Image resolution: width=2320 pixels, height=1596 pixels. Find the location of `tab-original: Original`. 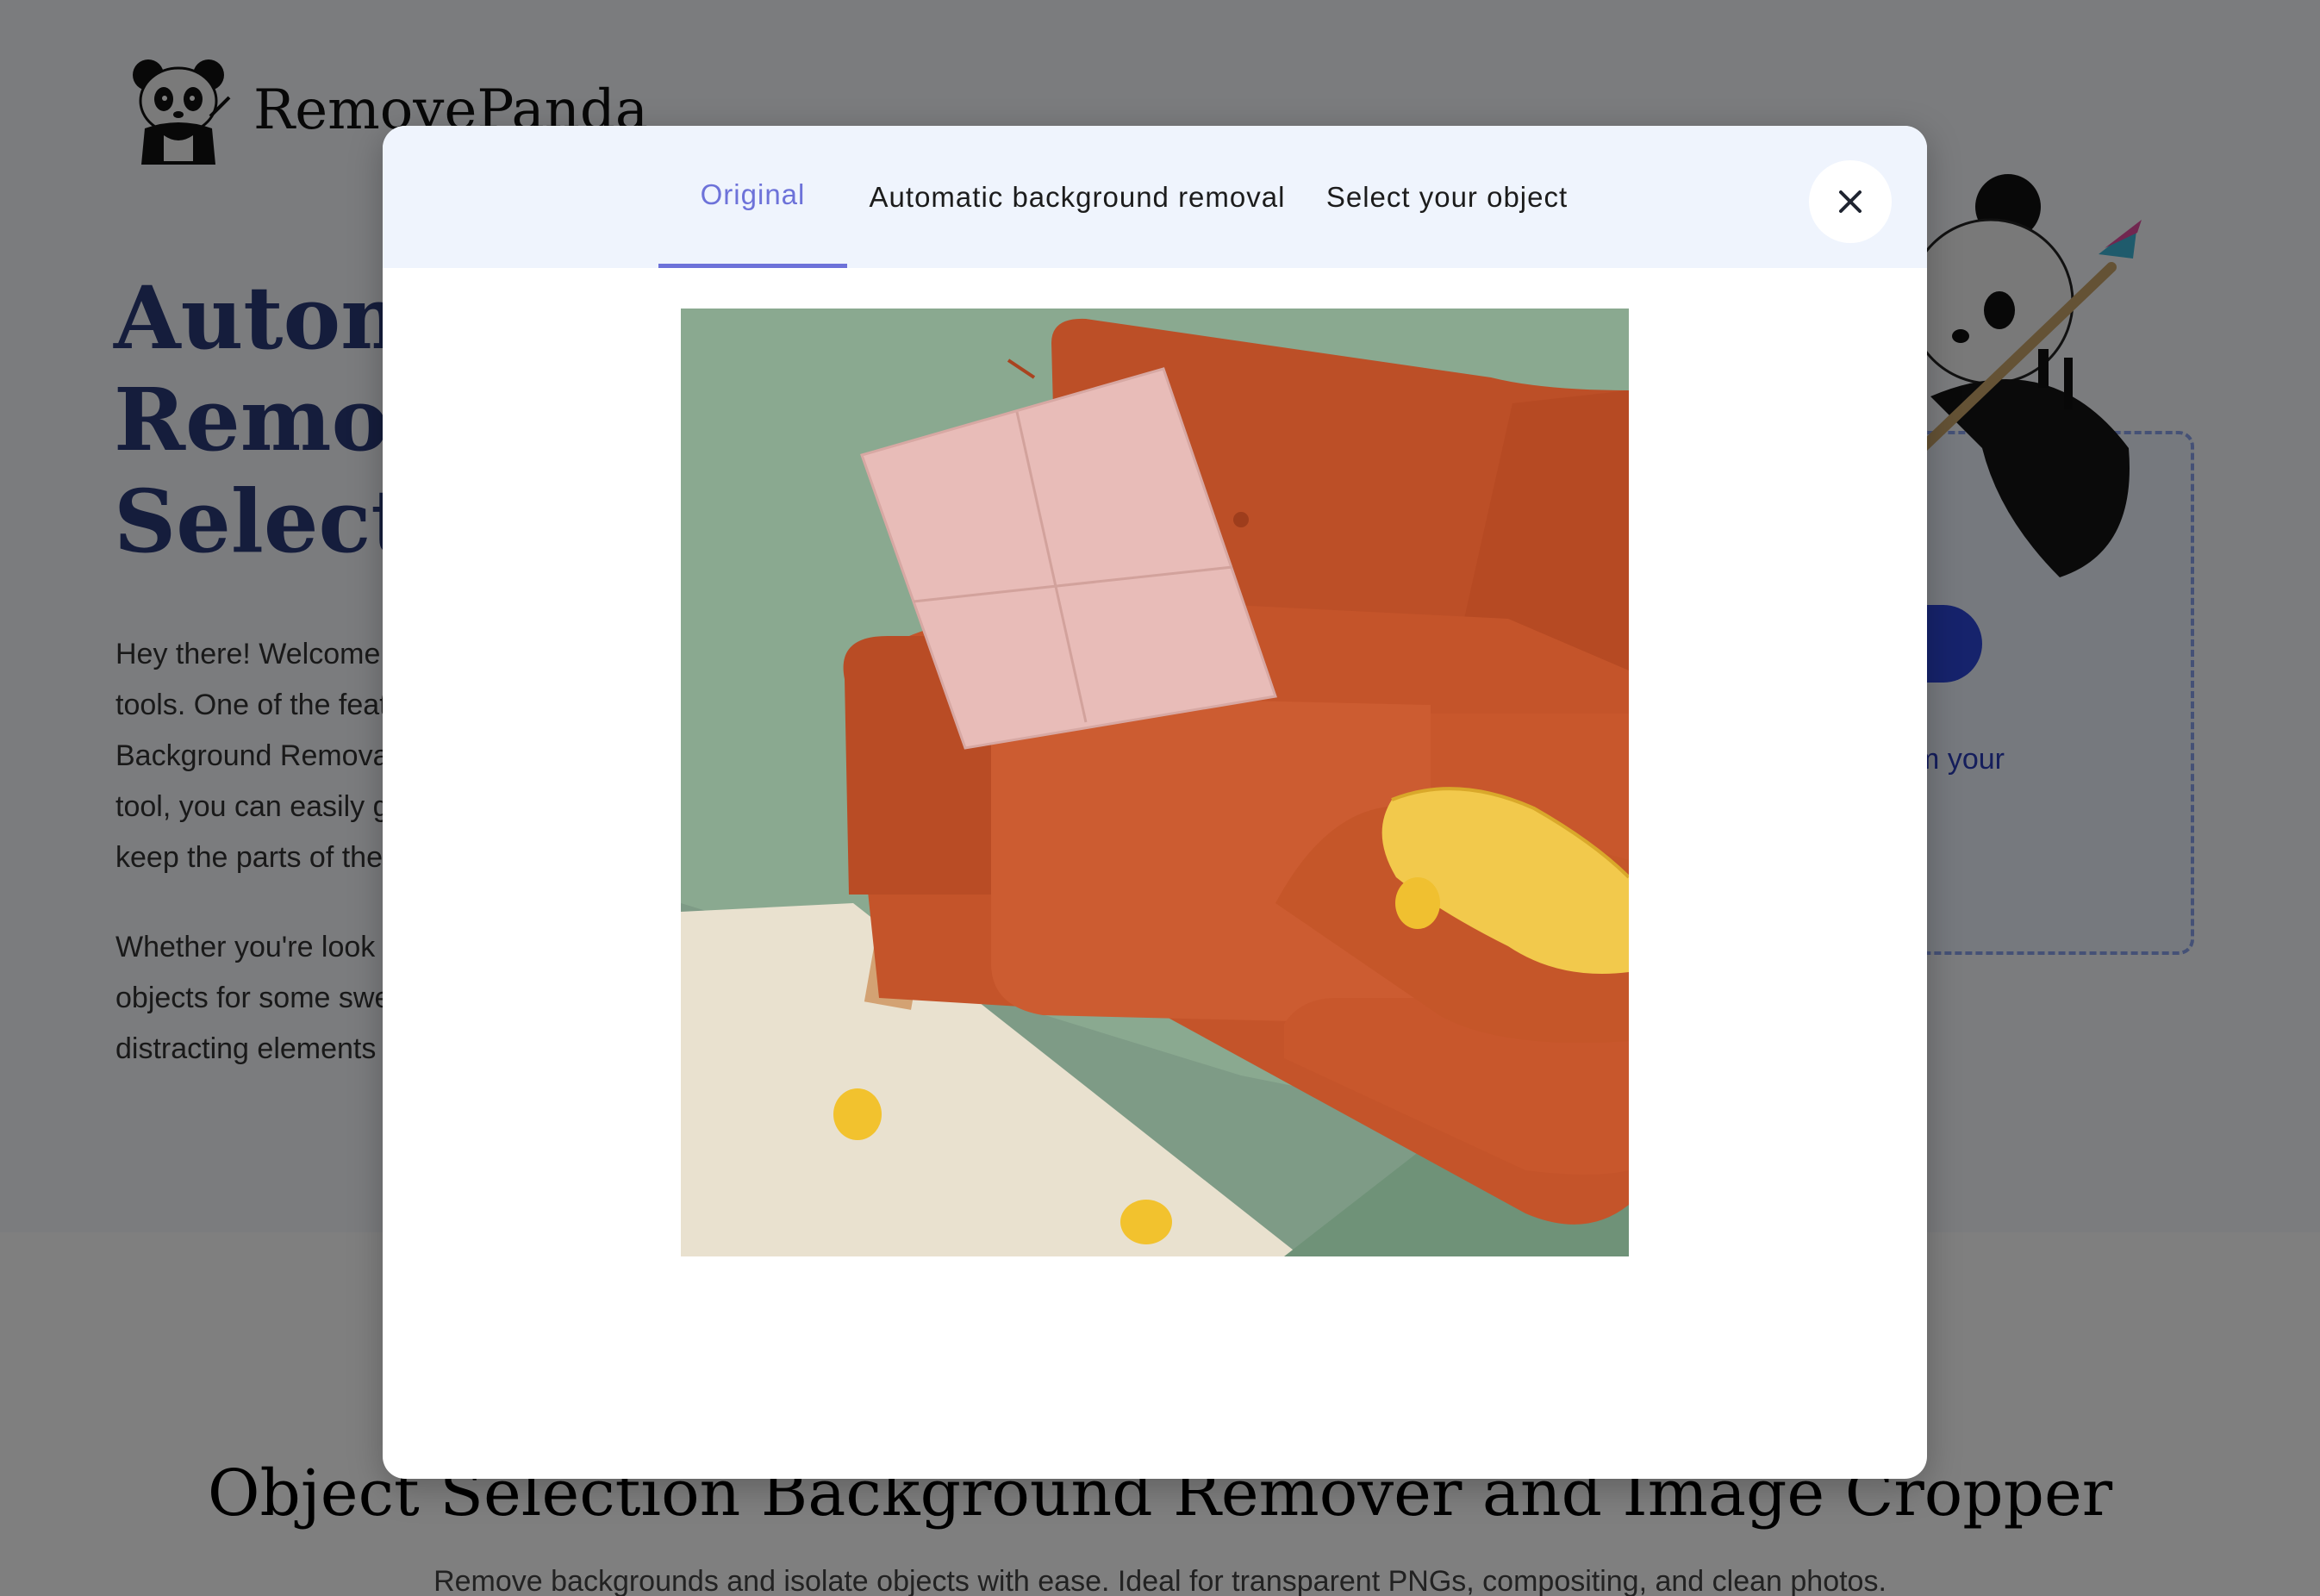

tab-original: Original is located at coordinates (752, 197).